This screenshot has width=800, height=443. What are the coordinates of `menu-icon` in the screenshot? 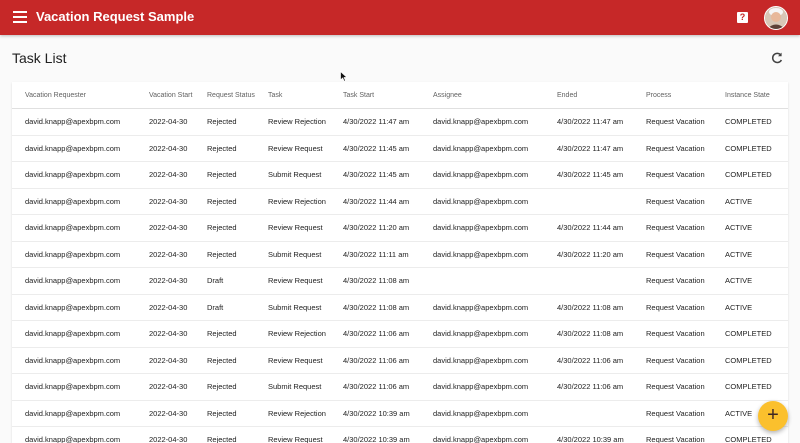 It's located at (20, 17).